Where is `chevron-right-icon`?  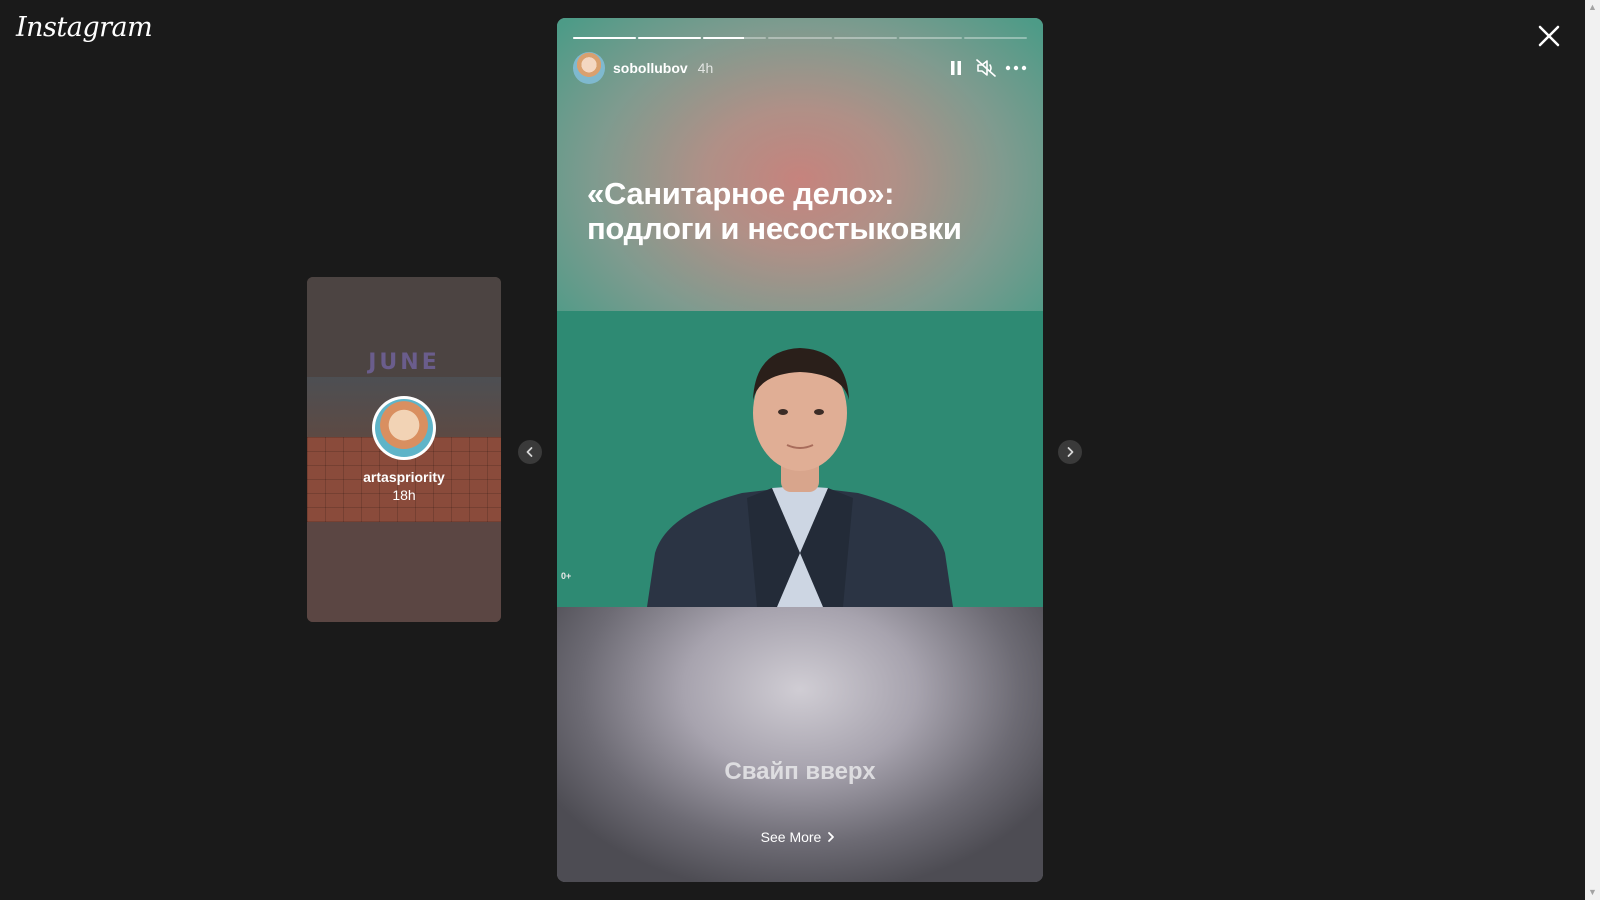
chevron-right-icon is located at coordinates (1070, 452).